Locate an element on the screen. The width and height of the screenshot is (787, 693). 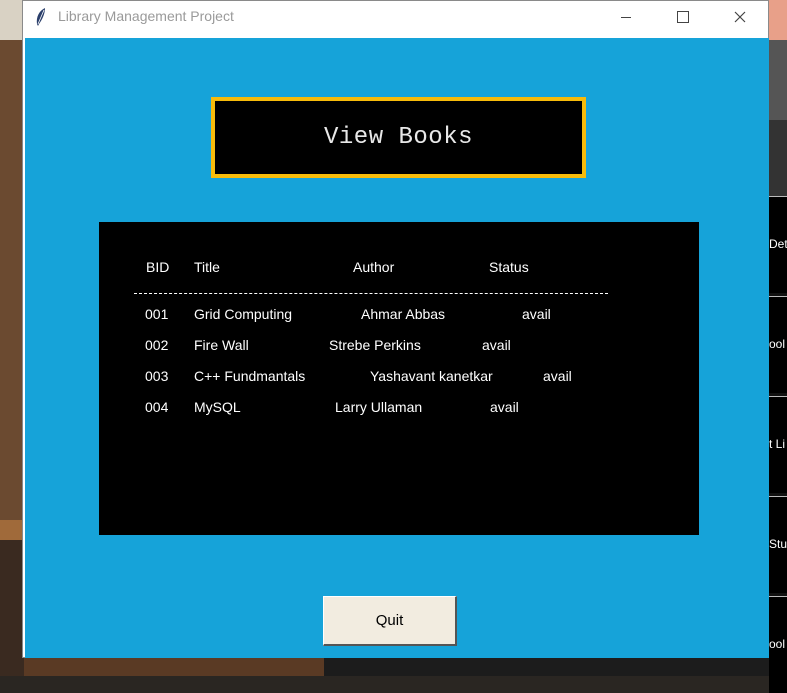
table-cell-author: Yashavant kanetkar is located at coordinates (431, 376).